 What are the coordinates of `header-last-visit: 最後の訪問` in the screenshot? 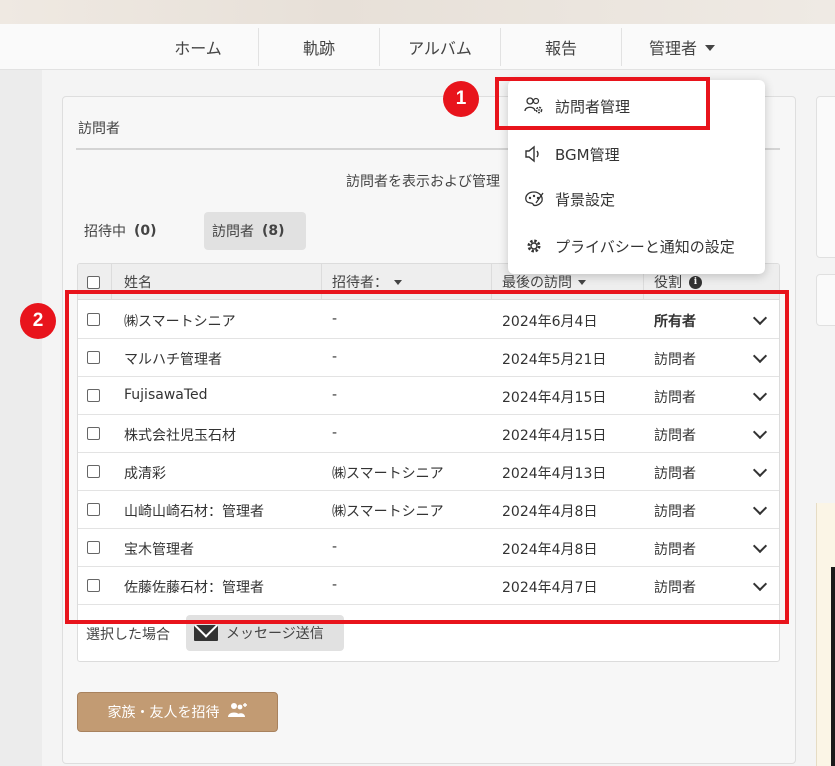 It's located at (544, 282).